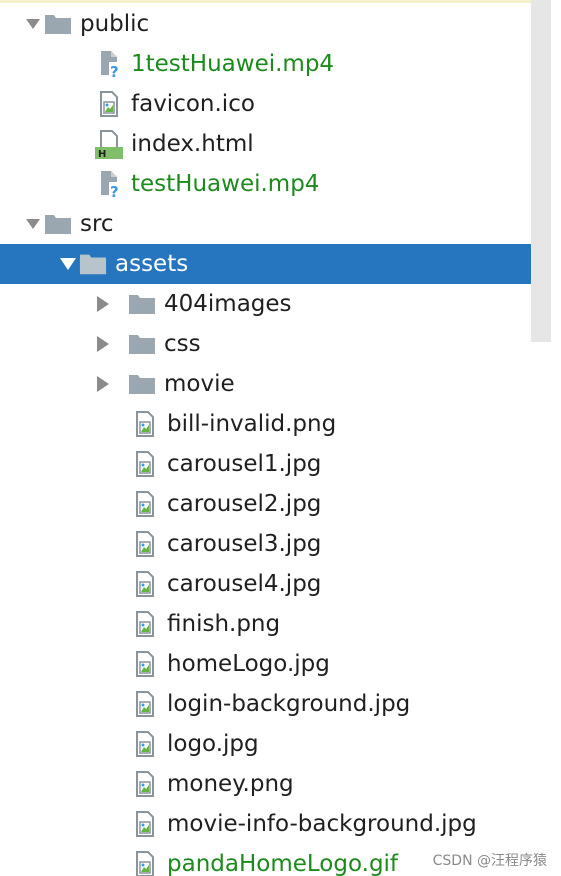 This screenshot has width=561, height=876. Describe the element at coordinates (225, 184) in the screenshot. I see `tree-row-label: testHuawei.mp4` at that location.